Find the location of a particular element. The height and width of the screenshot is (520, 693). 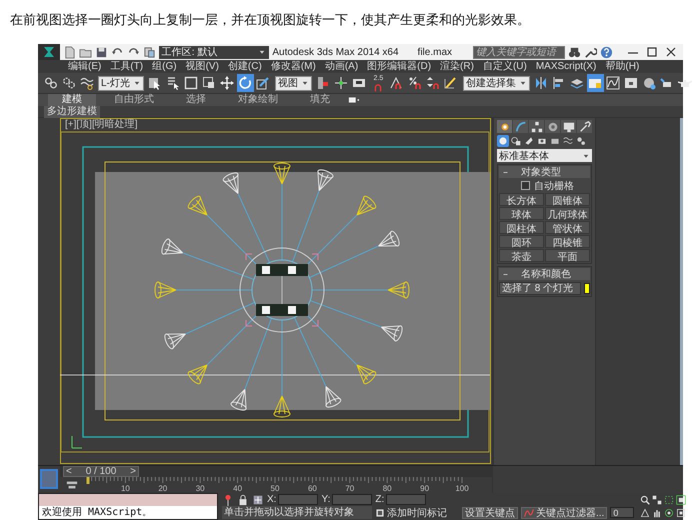

menu-item: 视图(V) is located at coordinates (202, 66).